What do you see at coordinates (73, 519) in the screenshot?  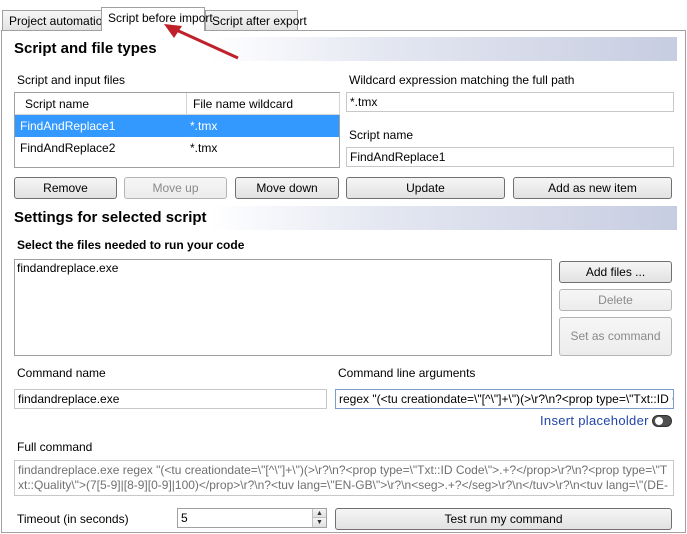 I see `timeout-label: Timeout (in seconds)` at bounding box center [73, 519].